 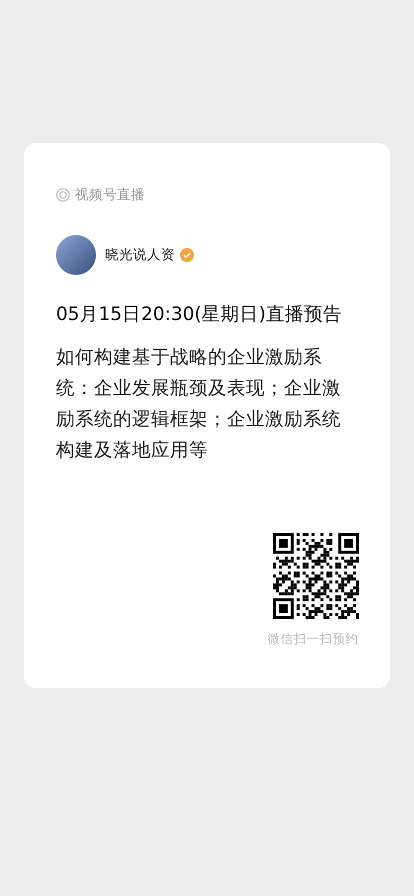 I want to click on live-icon, so click(x=63, y=195).